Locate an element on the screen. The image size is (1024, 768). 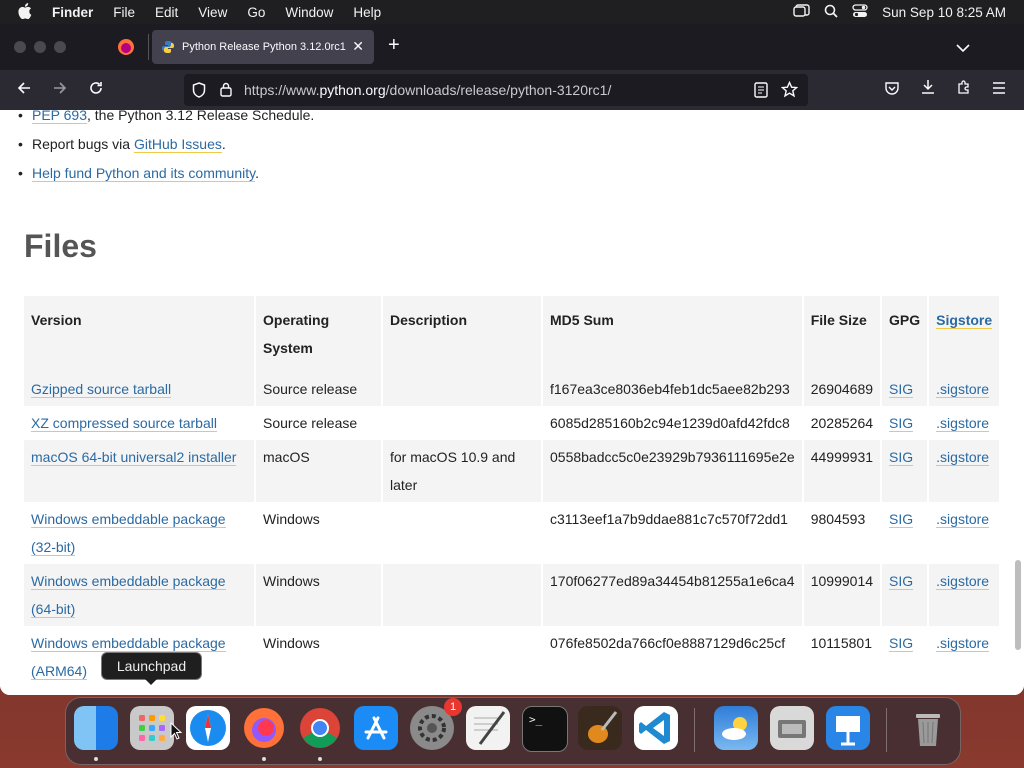
hamburger-menu-icon is located at coordinates (999, 90).